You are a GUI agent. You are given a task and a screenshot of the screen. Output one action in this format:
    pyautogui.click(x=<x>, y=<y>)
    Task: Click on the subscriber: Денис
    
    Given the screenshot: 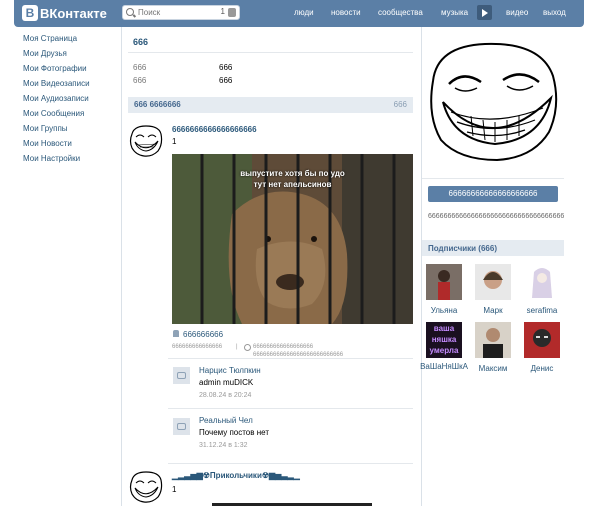 What is the action you would take?
    pyautogui.click(x=542, y=347)
    